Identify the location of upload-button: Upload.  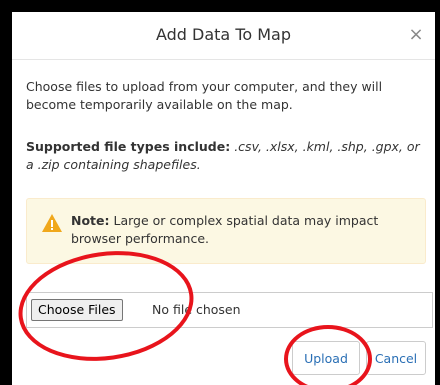
(326, 358).